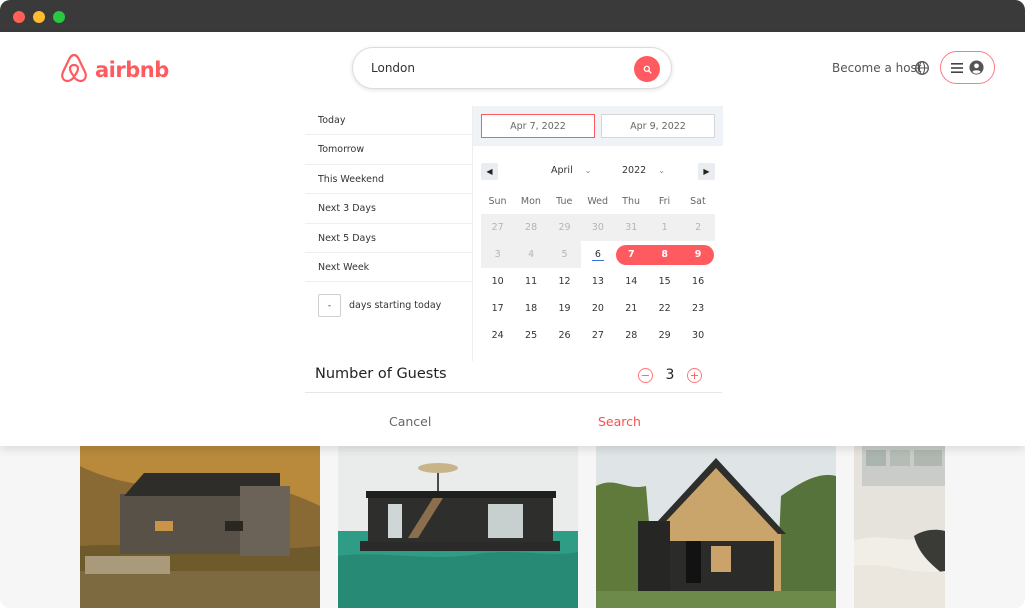  What do you see at coordinates (716, 527) in the screenshot?
I see `listing-photo-aframe-cabin` at bounding box center [716, 527].